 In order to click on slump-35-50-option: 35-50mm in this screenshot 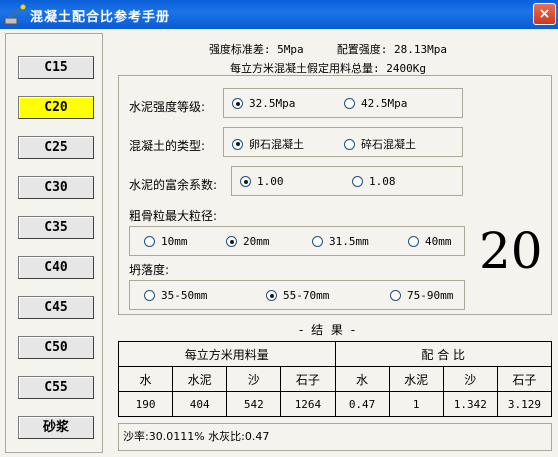, I will do `click(175, 295)`.